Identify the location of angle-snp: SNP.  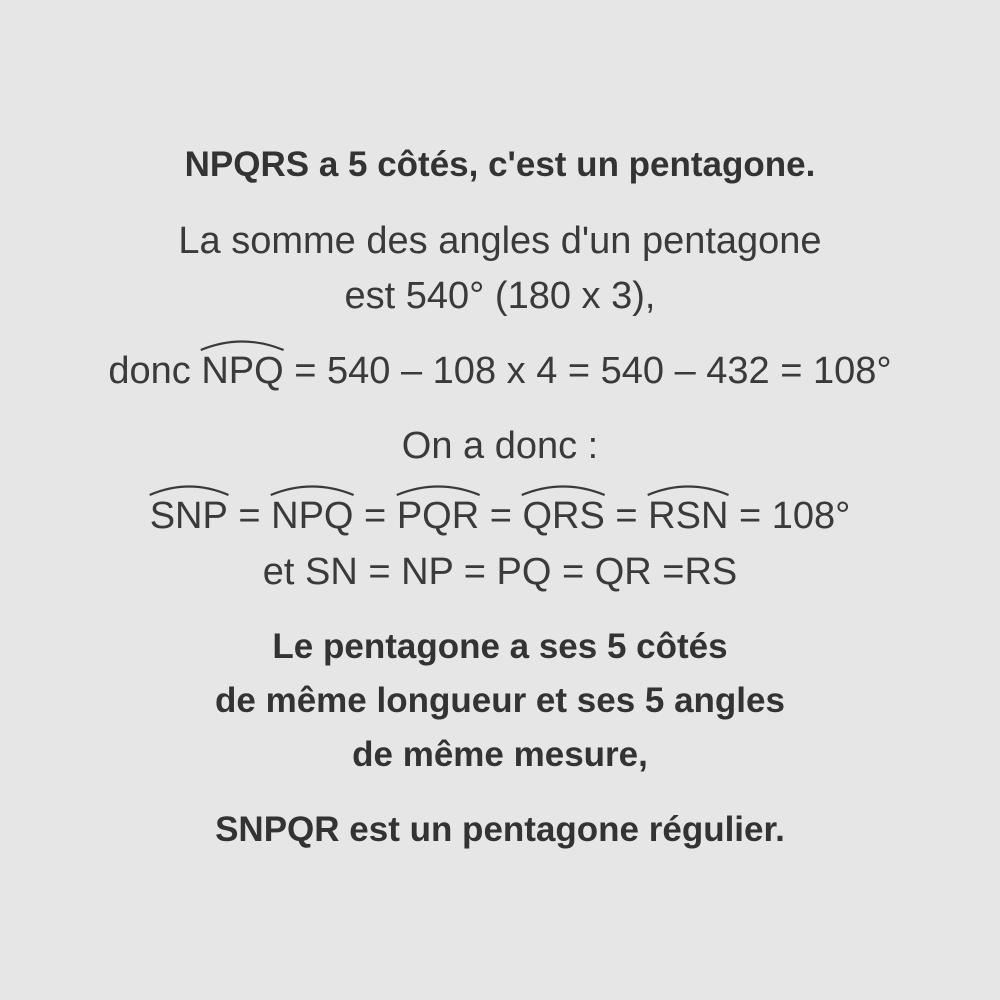
(189, 516).